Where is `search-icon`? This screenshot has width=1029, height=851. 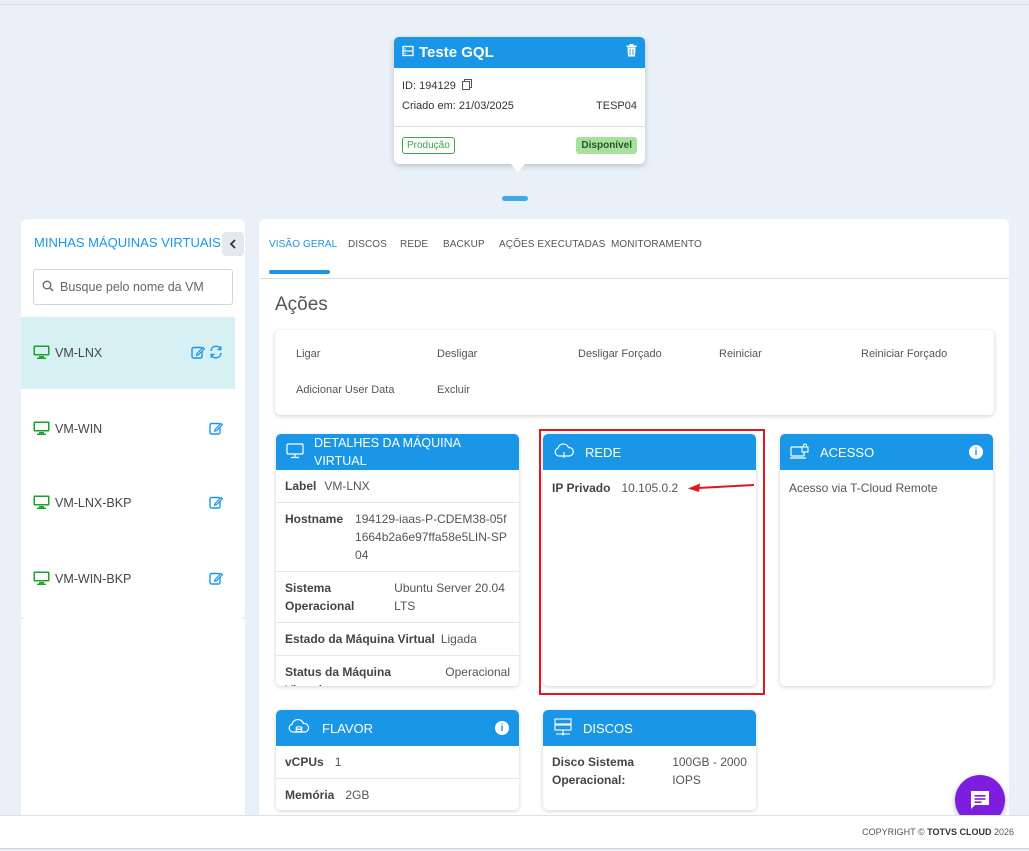
search-icon is located at coordinates (48, 287).